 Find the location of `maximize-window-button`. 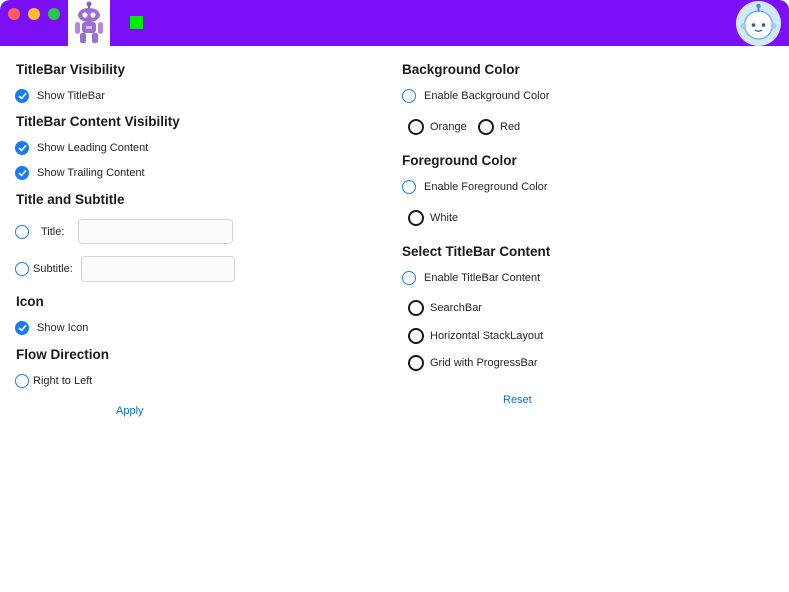

maximize-window-button is located at coordinates (54, 14).